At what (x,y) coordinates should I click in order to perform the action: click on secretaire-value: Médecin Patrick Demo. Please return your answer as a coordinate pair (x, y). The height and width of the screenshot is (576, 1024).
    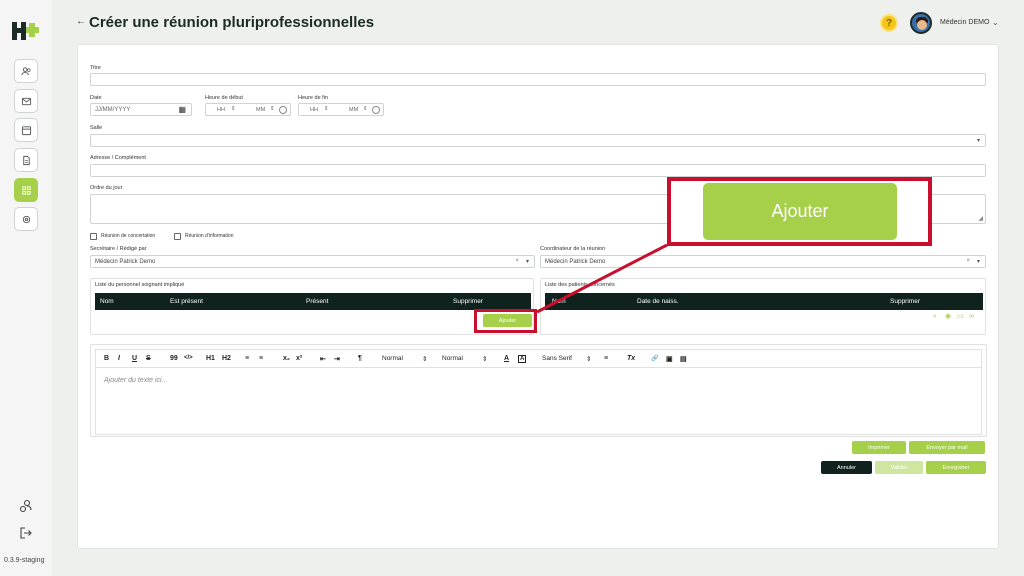
    Looking at the image, I should click on (125, 261).